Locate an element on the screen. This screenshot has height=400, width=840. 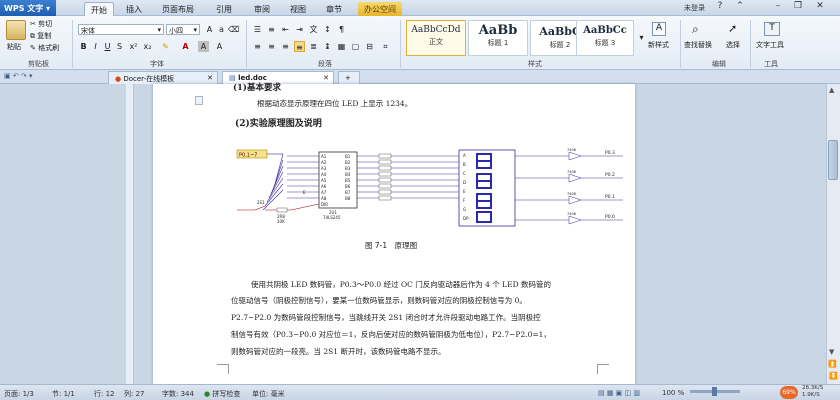
clear-format-icon: ⌫ is located at coordinates (233, 29).